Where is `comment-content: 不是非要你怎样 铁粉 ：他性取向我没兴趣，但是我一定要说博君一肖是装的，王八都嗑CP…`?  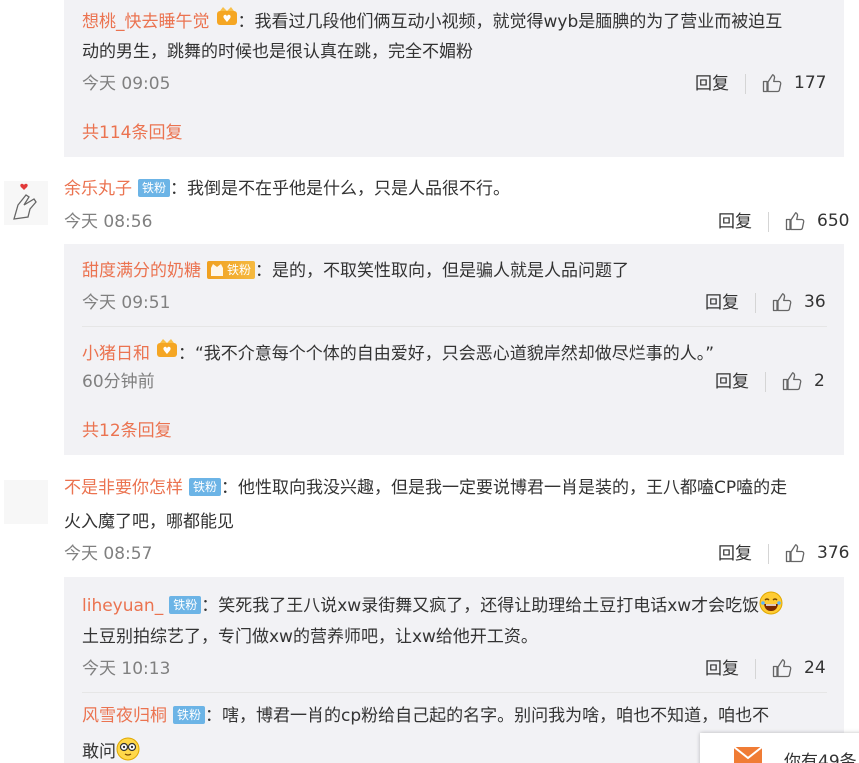 comment-content: 不是非要你怎样 铁粉 ：他性取向我没兴趣，但是我一定要说博君一肖是装的，王八都嗑CP… is located at coordinates (425, 488).